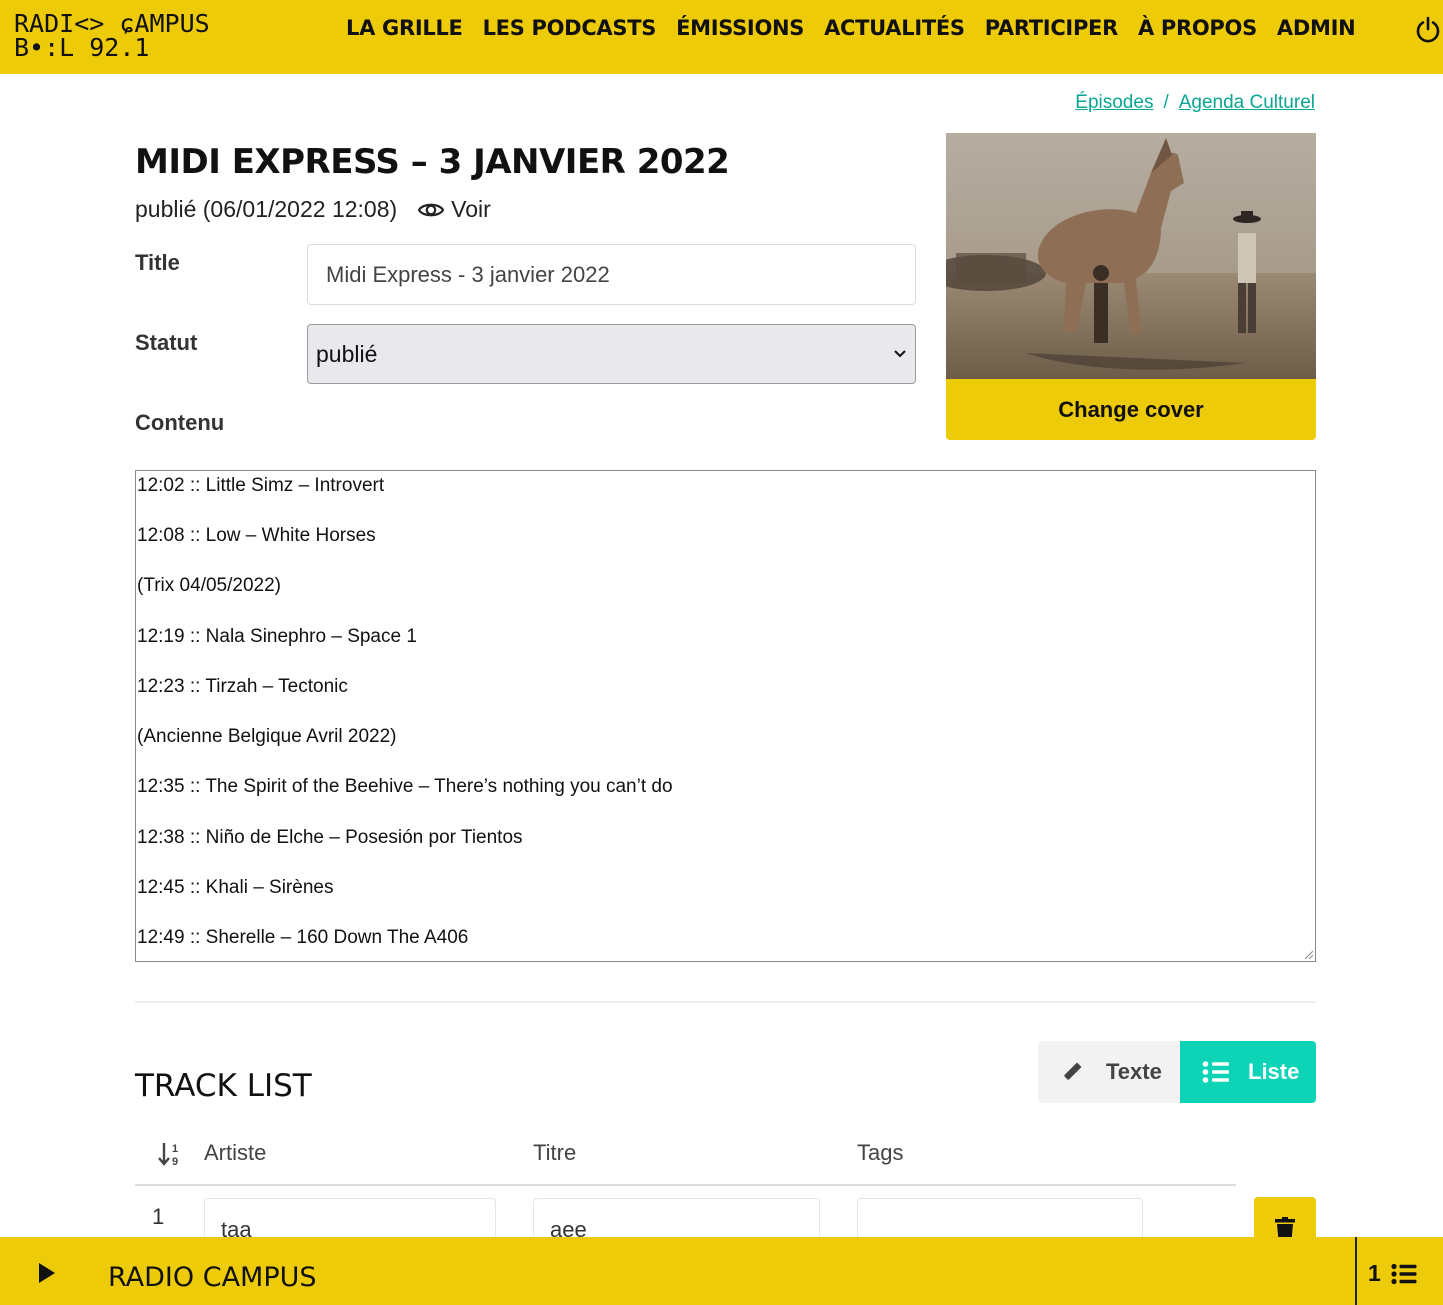  I want to click on tracklist-mode-toggle: Texte Liste, so click(1177, 1072).